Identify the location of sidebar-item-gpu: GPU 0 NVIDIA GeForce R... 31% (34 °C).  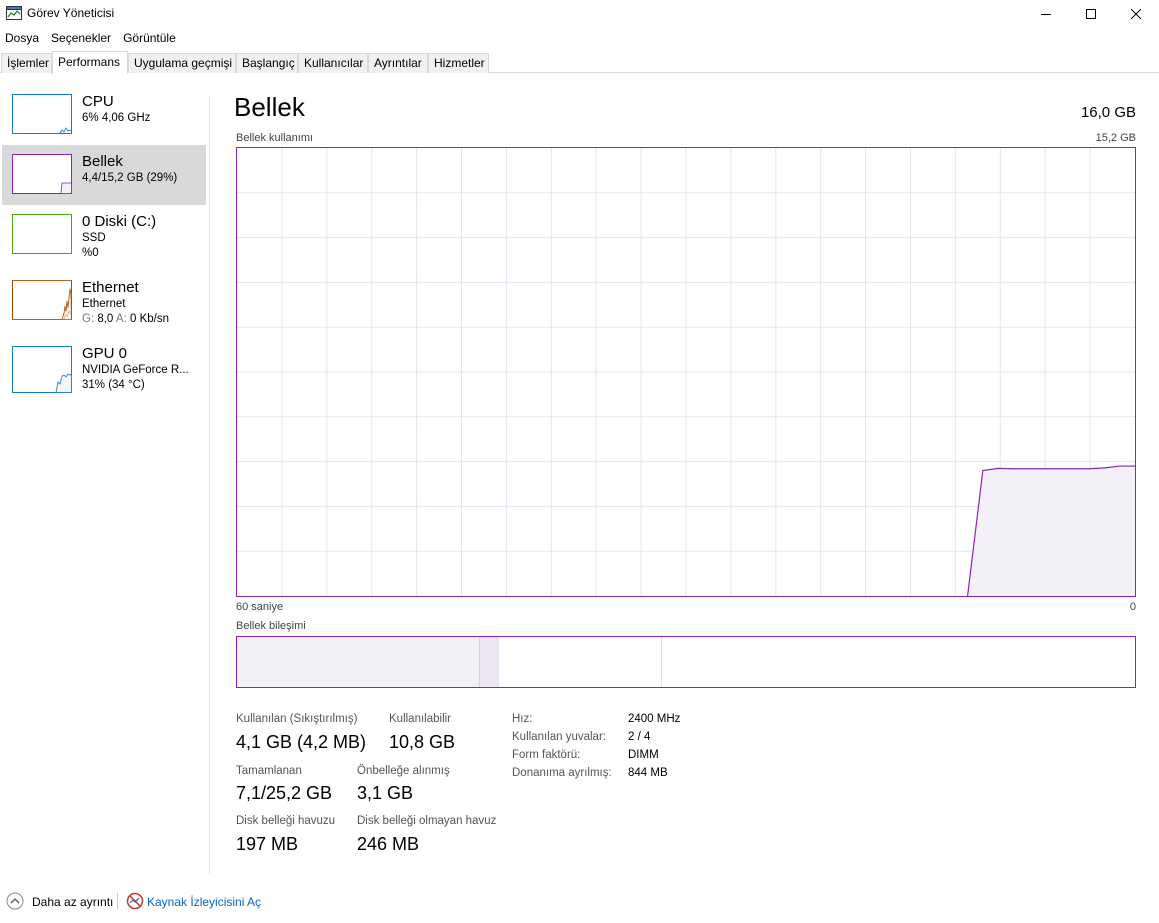
(104, 369).